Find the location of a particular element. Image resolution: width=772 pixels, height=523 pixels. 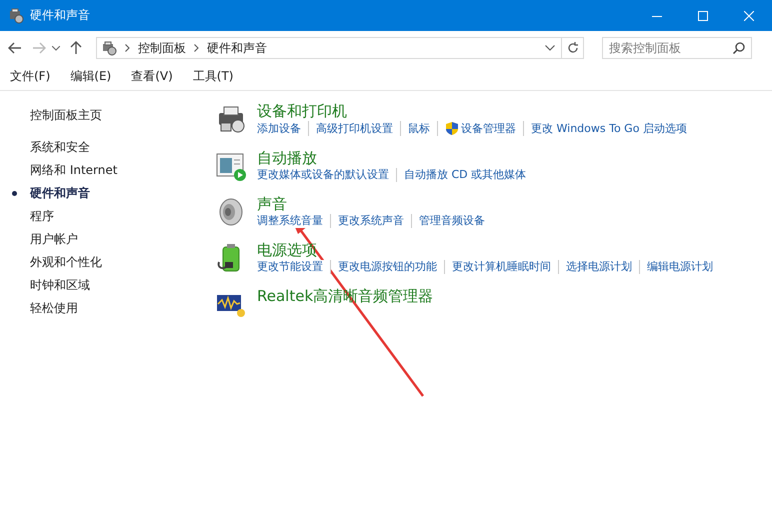

sidebar-item: 硬件和声音 is located at coordinates (60, 193).